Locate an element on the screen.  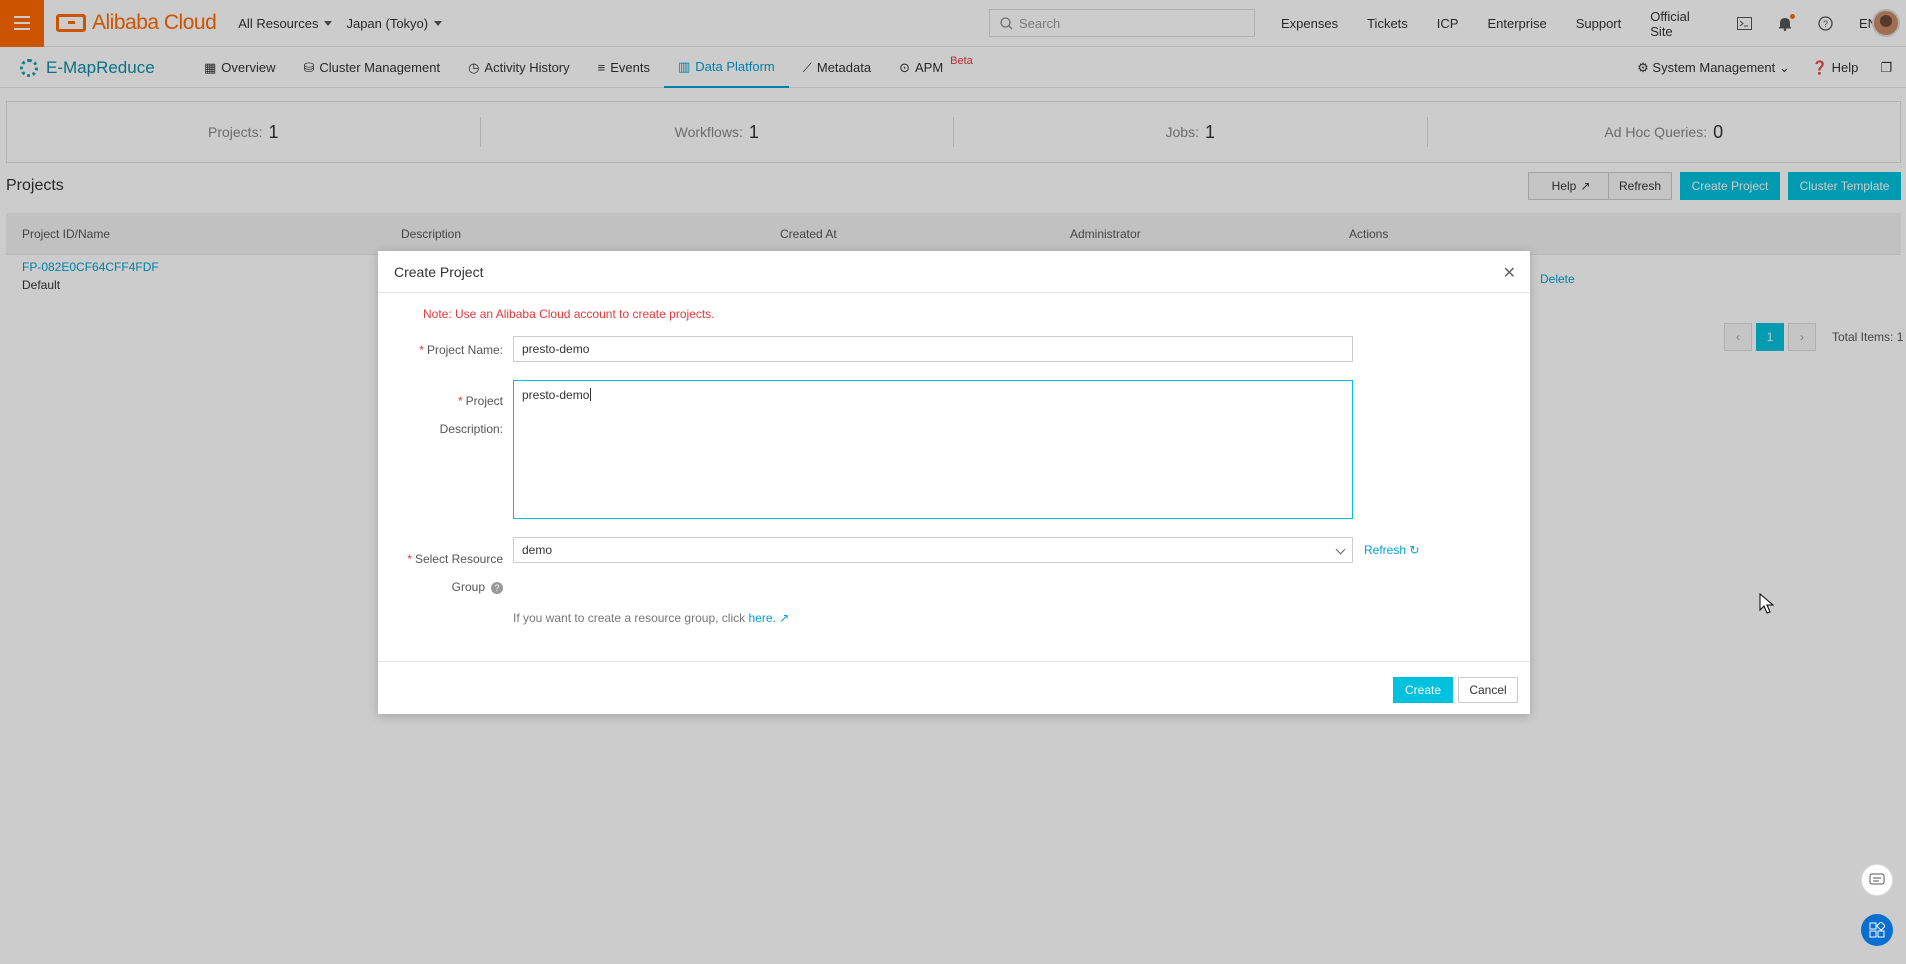
apps-icon is located at coordinates (1877, 930).